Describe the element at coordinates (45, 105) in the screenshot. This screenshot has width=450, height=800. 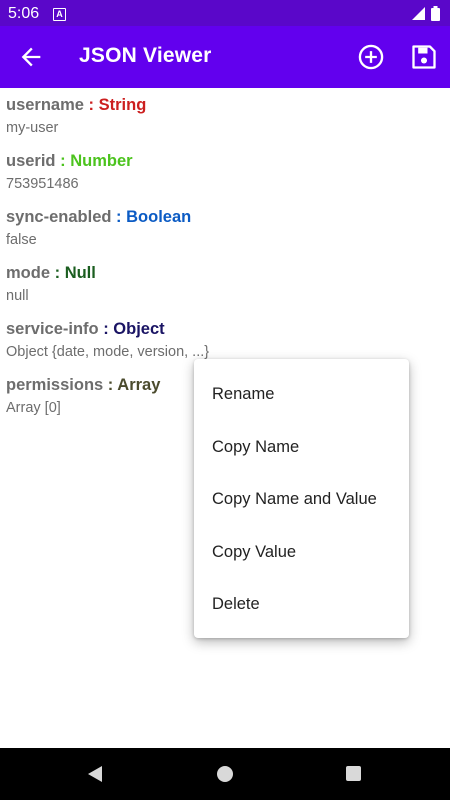
I see `item-key: username` at that location.